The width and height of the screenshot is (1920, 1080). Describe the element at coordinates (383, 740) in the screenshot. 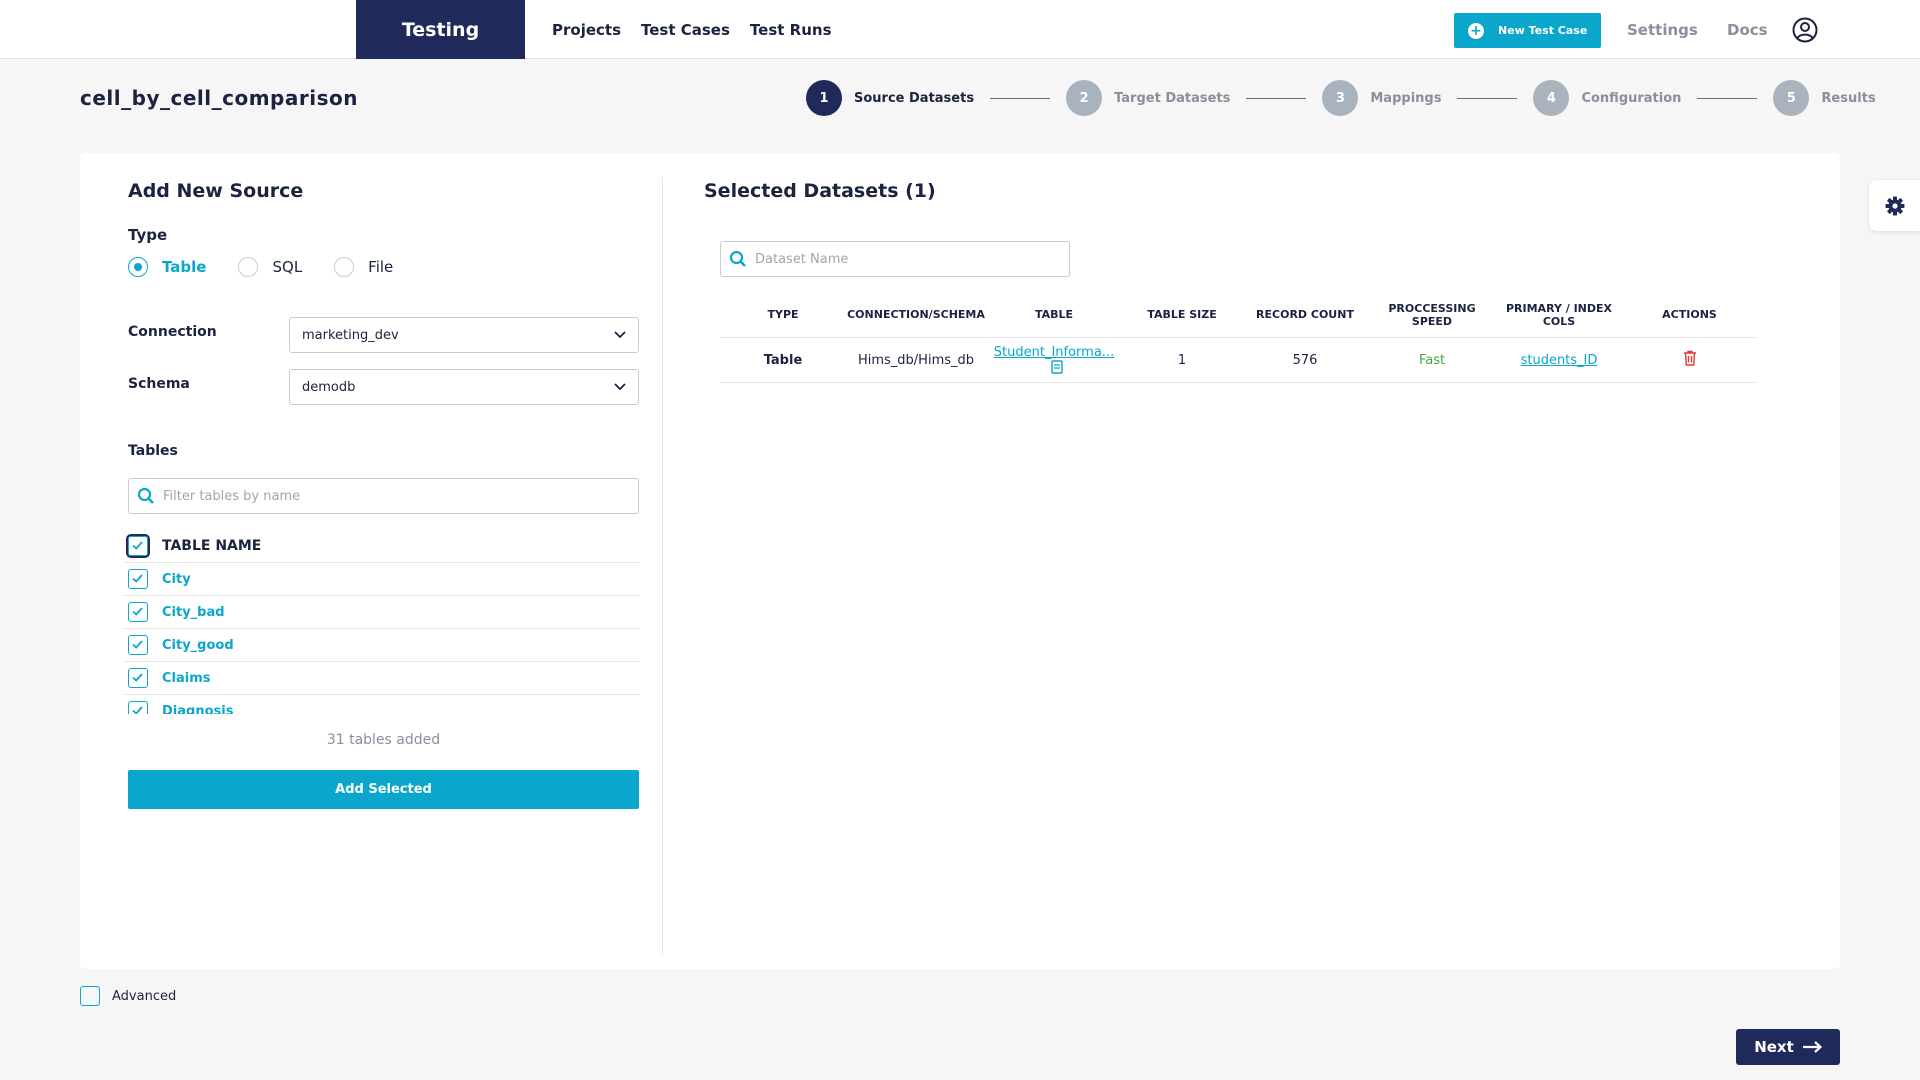

I see `tables-added-count: 31 tables added` at that location.